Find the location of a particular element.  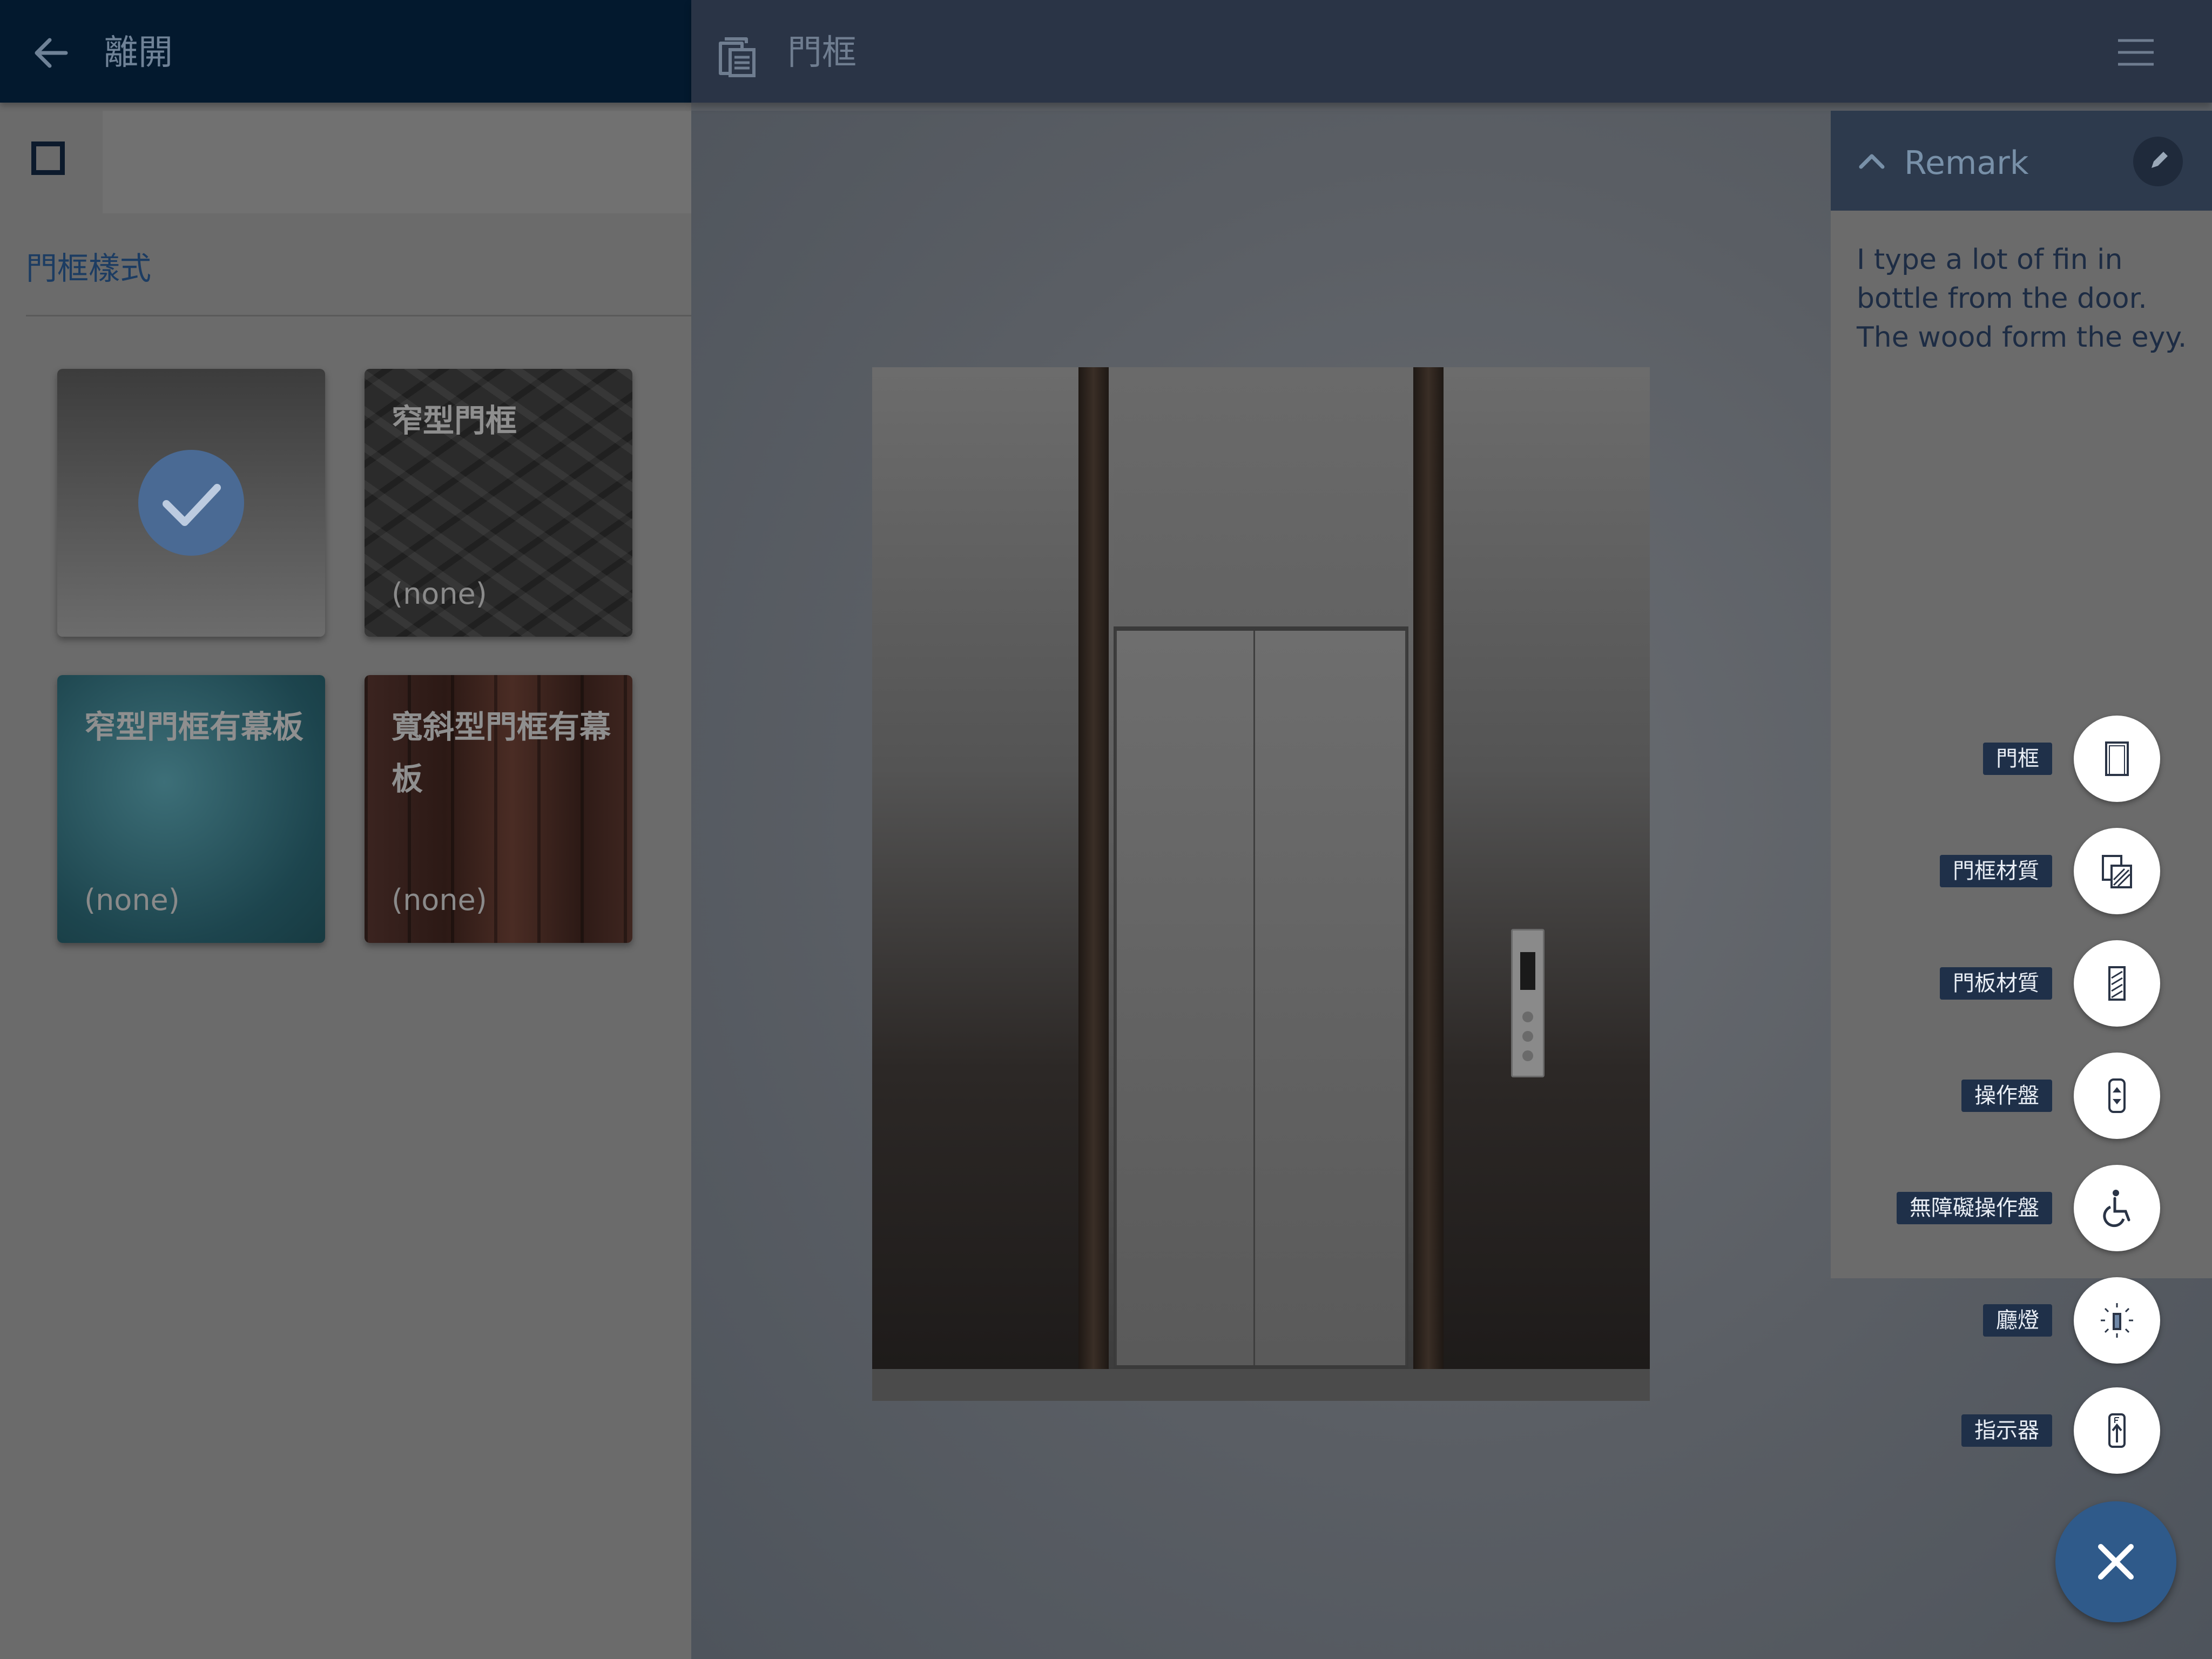

close-menu-button is located at coordinates (2115, 1561).